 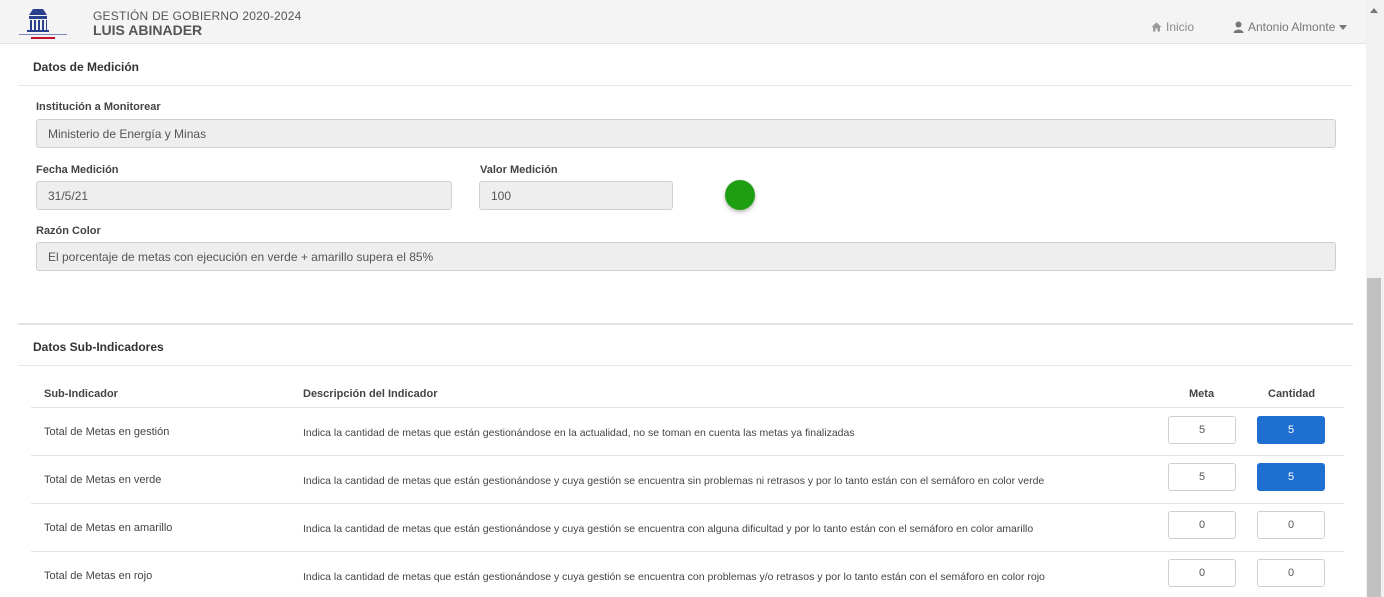 I want to click on page-scrollbar, so click(x=1375, y=298).